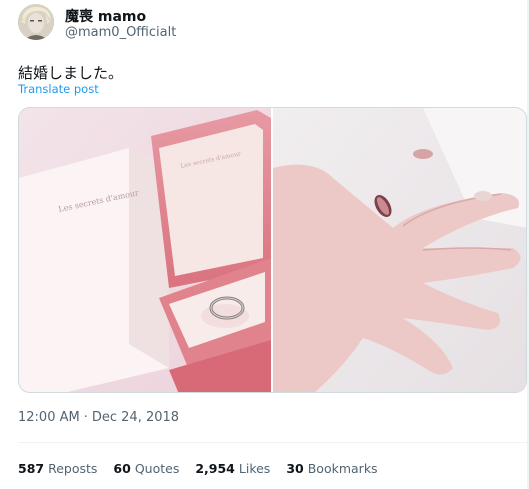 The image size is (529, 489). I want to click on author-display-name: 魔喪 mamo, so click(105, 16).